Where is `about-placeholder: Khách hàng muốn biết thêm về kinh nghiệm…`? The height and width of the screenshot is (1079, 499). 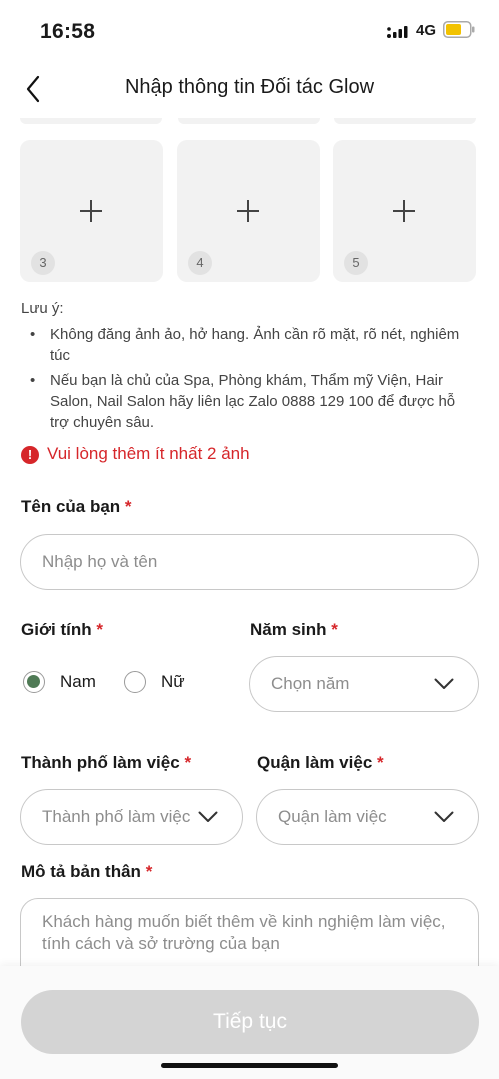 about-placeholder: Khách hàng muốn biết thêm về kinh nghiệm… is located at coordinates (244, 932).